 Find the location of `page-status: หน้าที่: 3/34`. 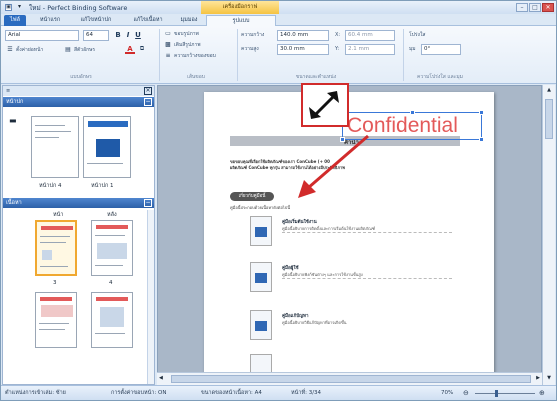

page-status: หน้าที่: 3/34 is located at coordinates (306, 393).